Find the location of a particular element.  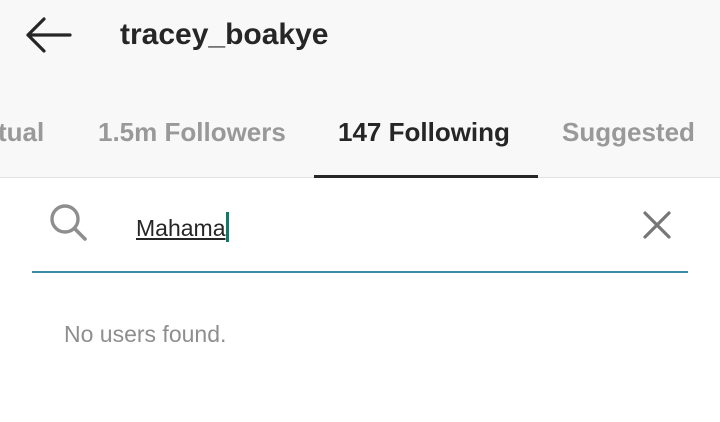

search-input-value: Mahama is located at coordinates (181, 228).